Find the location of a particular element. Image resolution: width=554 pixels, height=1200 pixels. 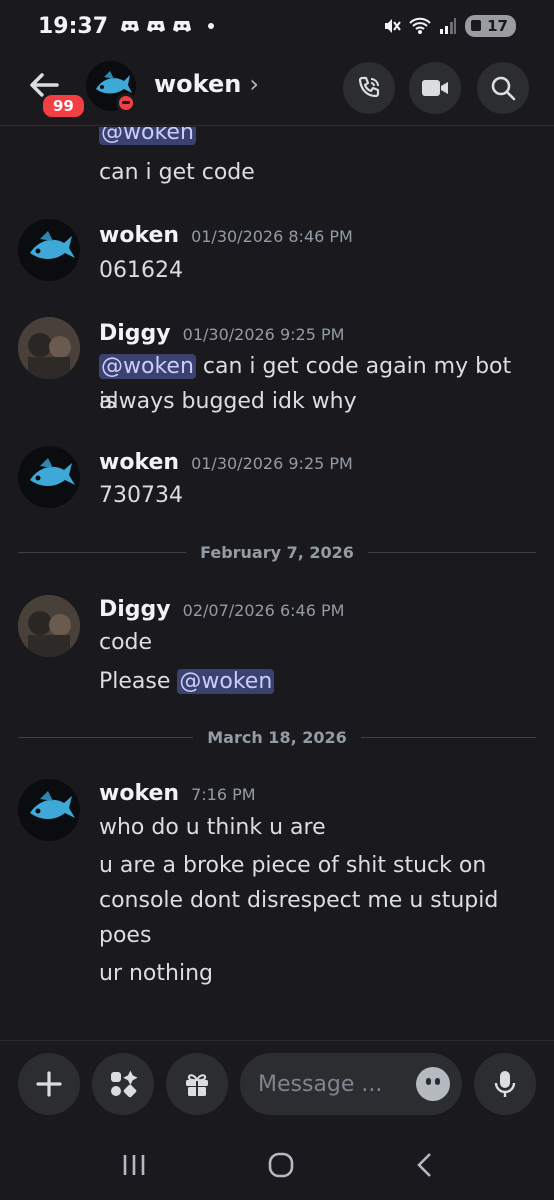

home-icon is located at coordinates (281, 1165).